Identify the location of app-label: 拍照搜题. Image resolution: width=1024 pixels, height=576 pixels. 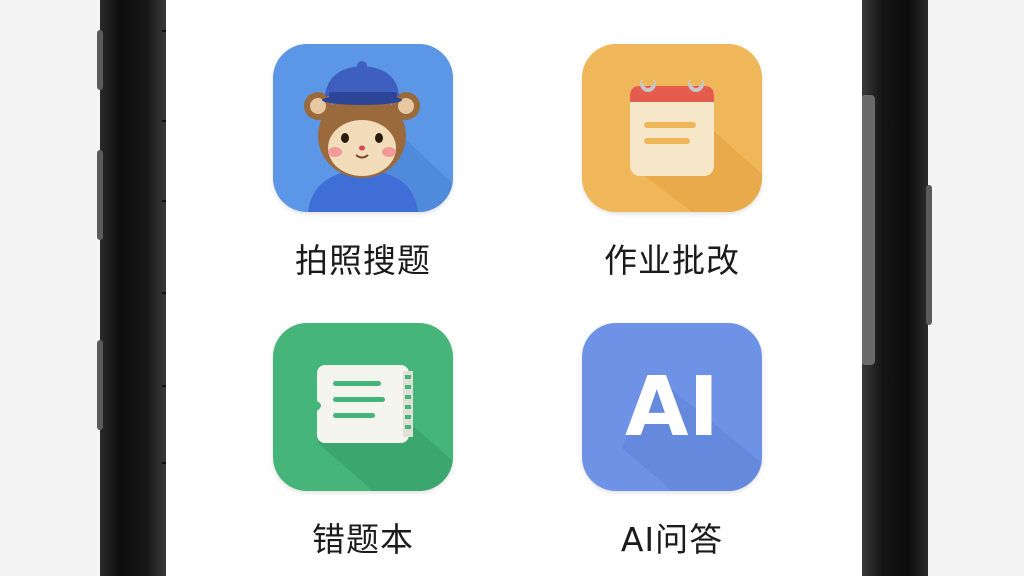
(363, 260).